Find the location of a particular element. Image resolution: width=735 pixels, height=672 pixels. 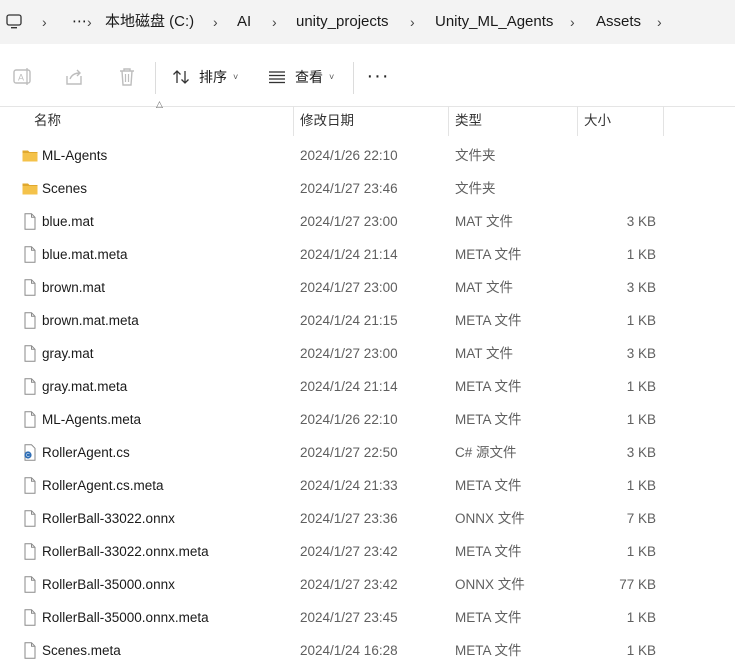

file-row: ML-Agents 2024/1/26 22:10 文件夹 is located at coordinates (367, 155).